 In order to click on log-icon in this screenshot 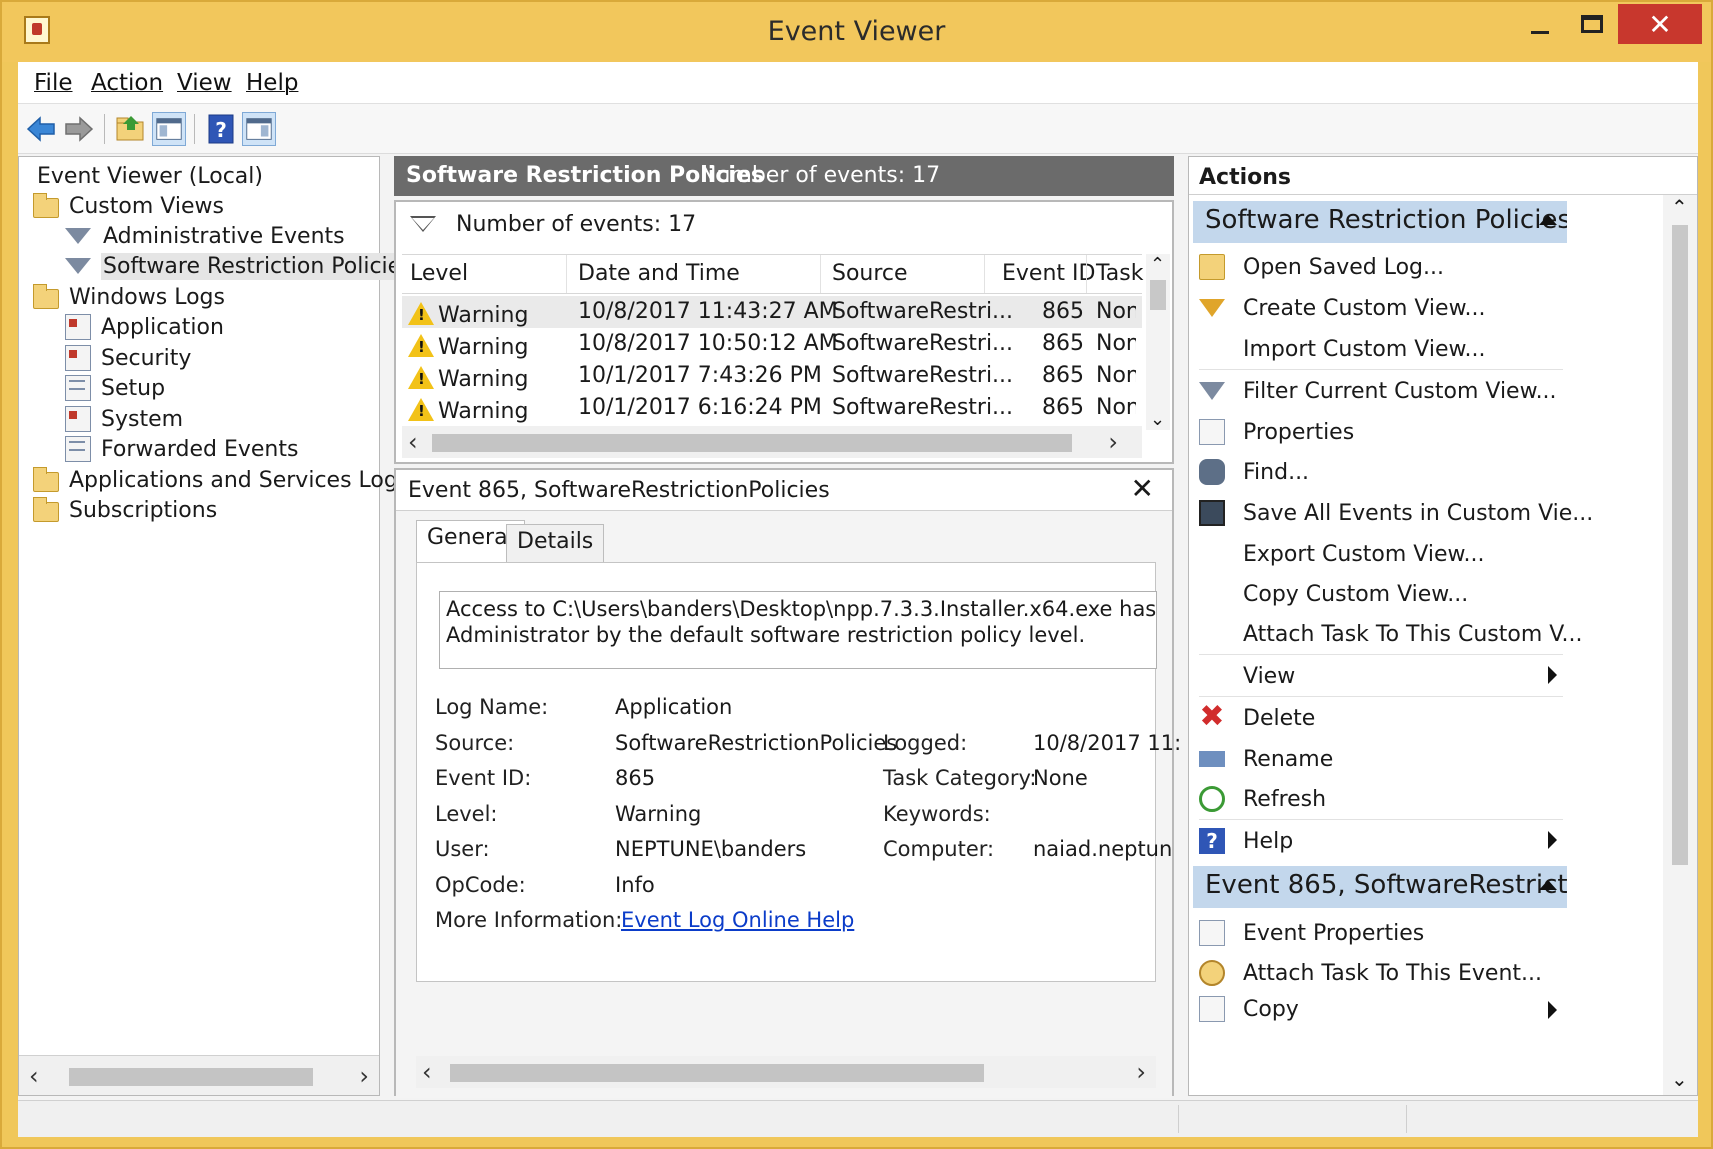, I will do `click(78, 388)`.